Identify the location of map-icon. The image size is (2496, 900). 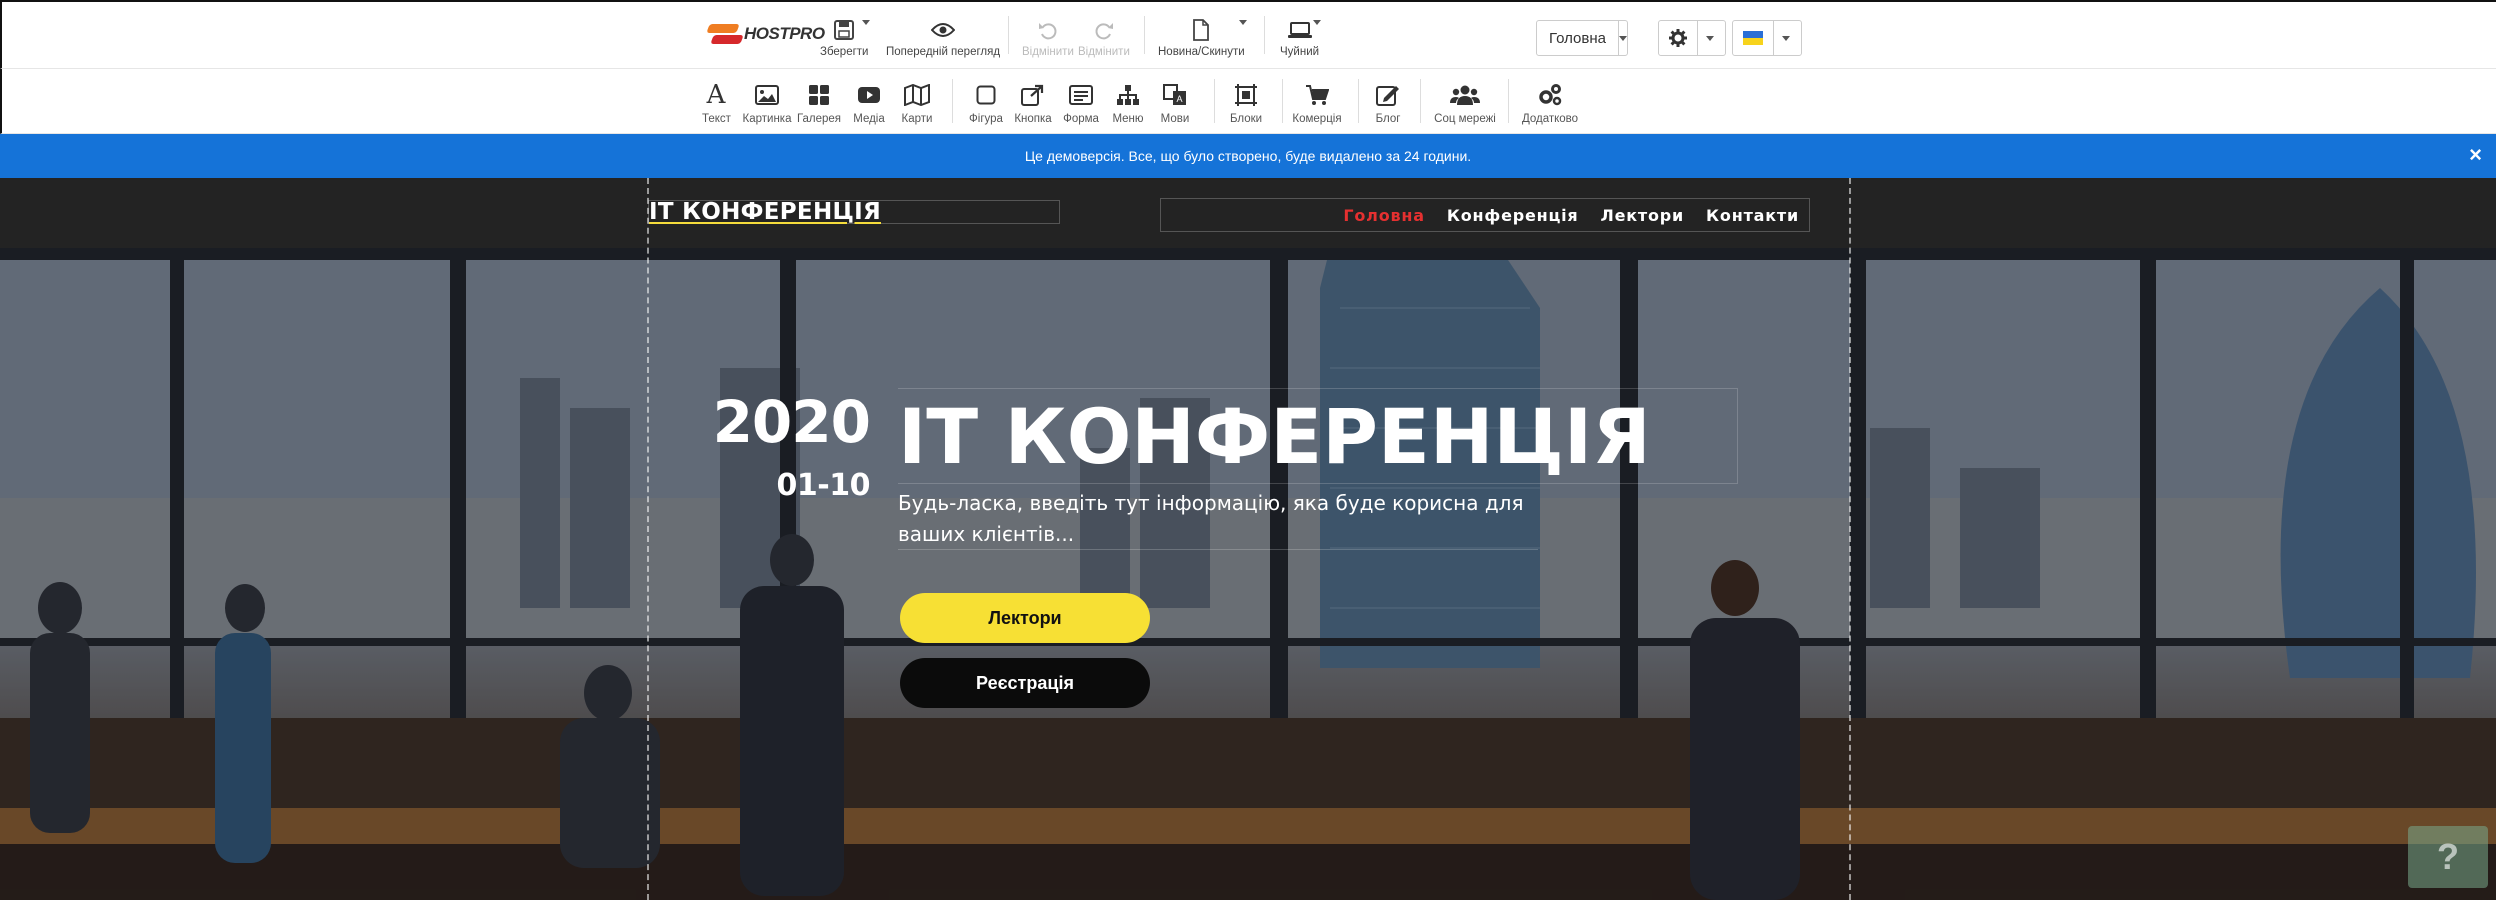
(917, 95).